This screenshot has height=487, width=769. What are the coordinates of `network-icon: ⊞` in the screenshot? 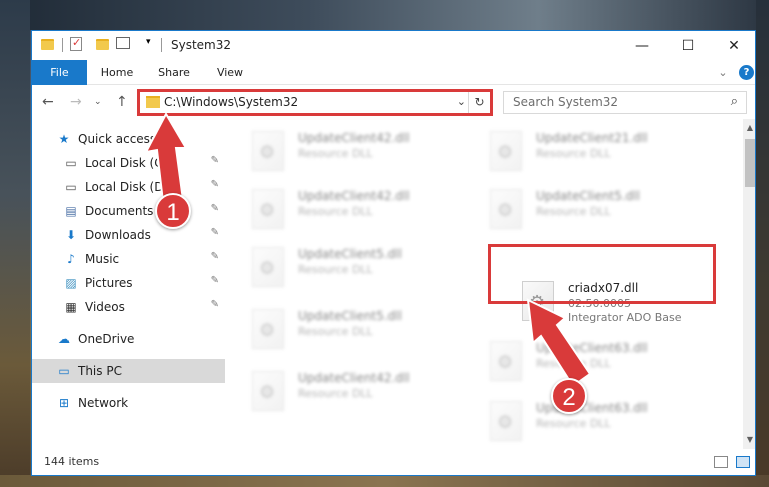 It's located at (64, 403).